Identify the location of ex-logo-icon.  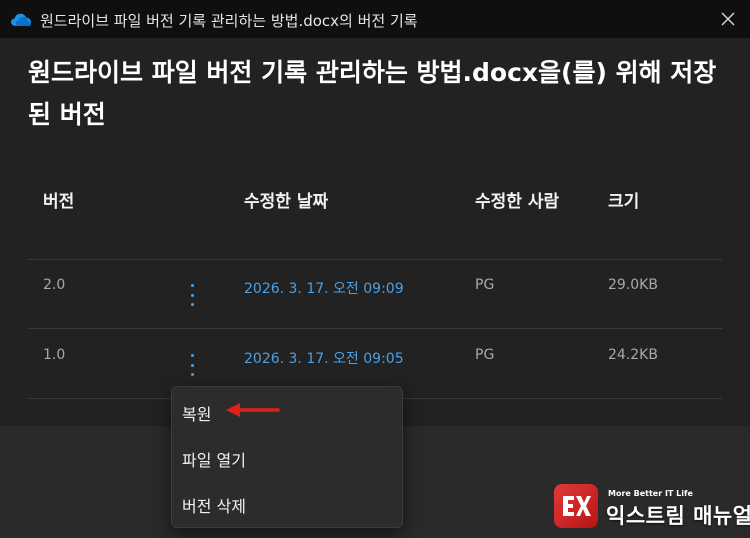
(577, 506).